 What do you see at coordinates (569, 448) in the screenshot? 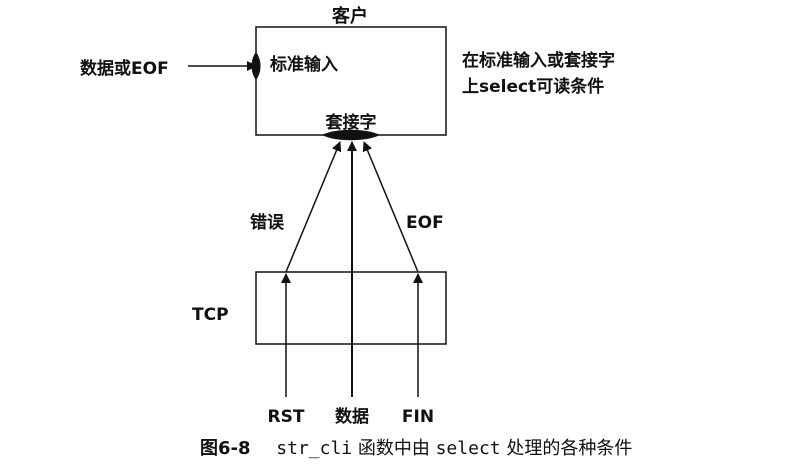
I see `caption-text-2: 处理的各种条件` at bounding box center [569, 448].